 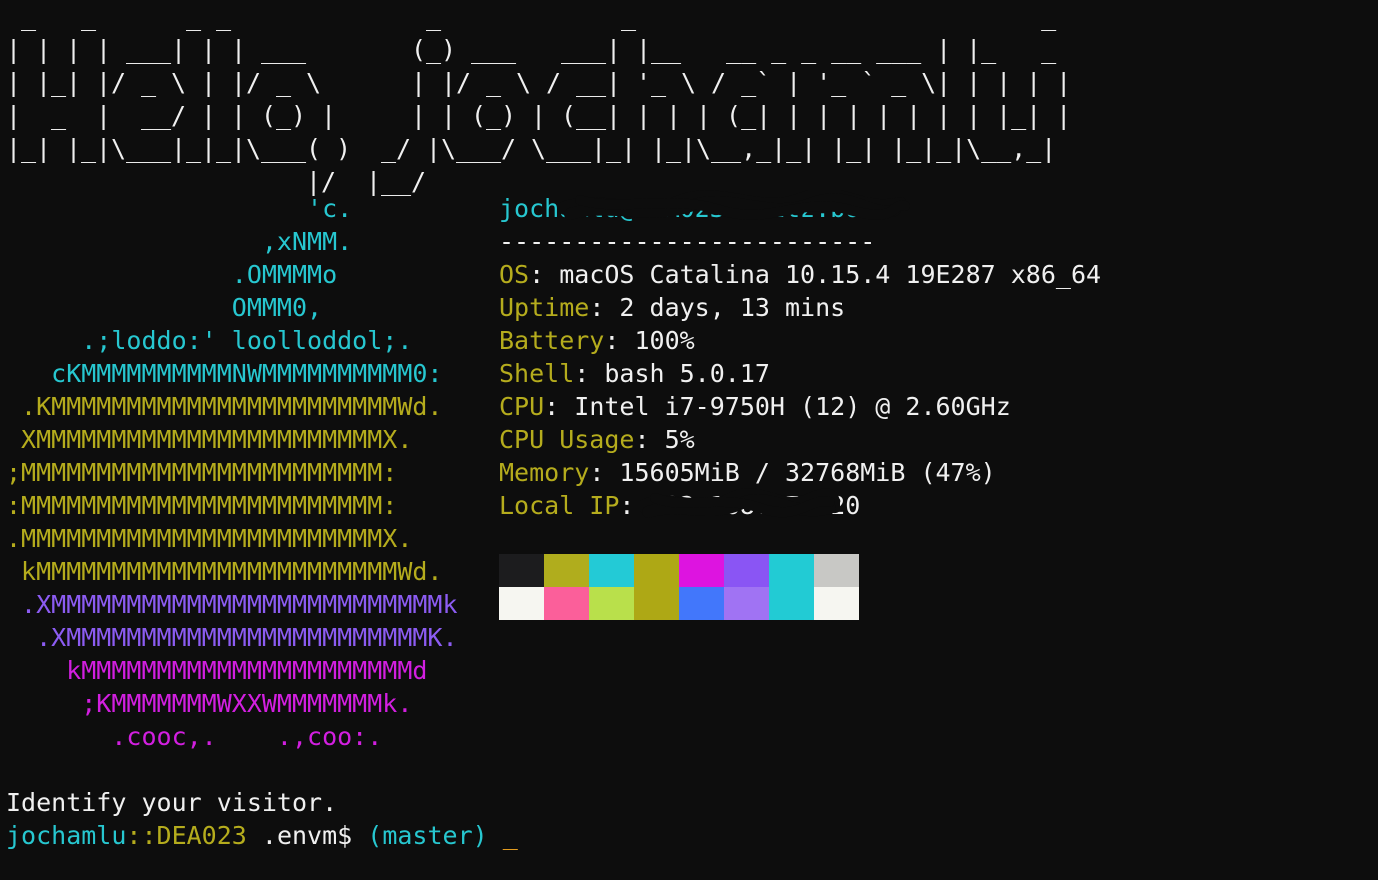 I want to click on info-field-cpu: CPU: Intel i7-9750H (12) @ 2.60GHz, so click(x=755, y=406).